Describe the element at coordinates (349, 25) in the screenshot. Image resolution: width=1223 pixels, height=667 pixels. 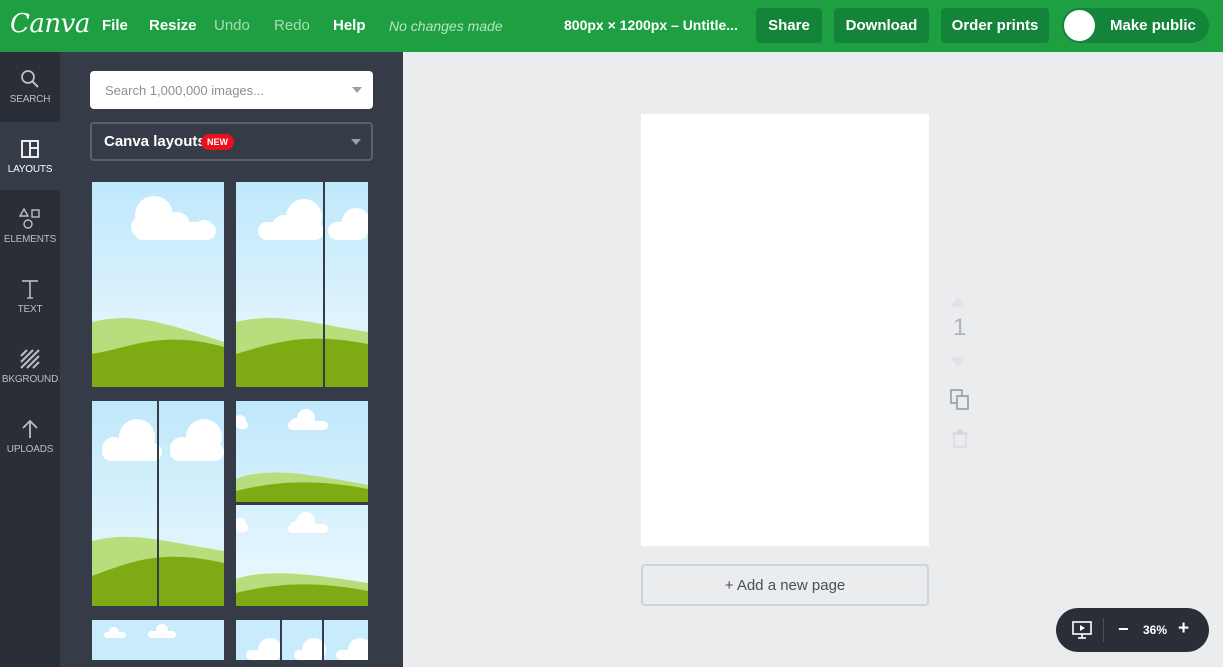
I see `help-menu: Help` at that location.